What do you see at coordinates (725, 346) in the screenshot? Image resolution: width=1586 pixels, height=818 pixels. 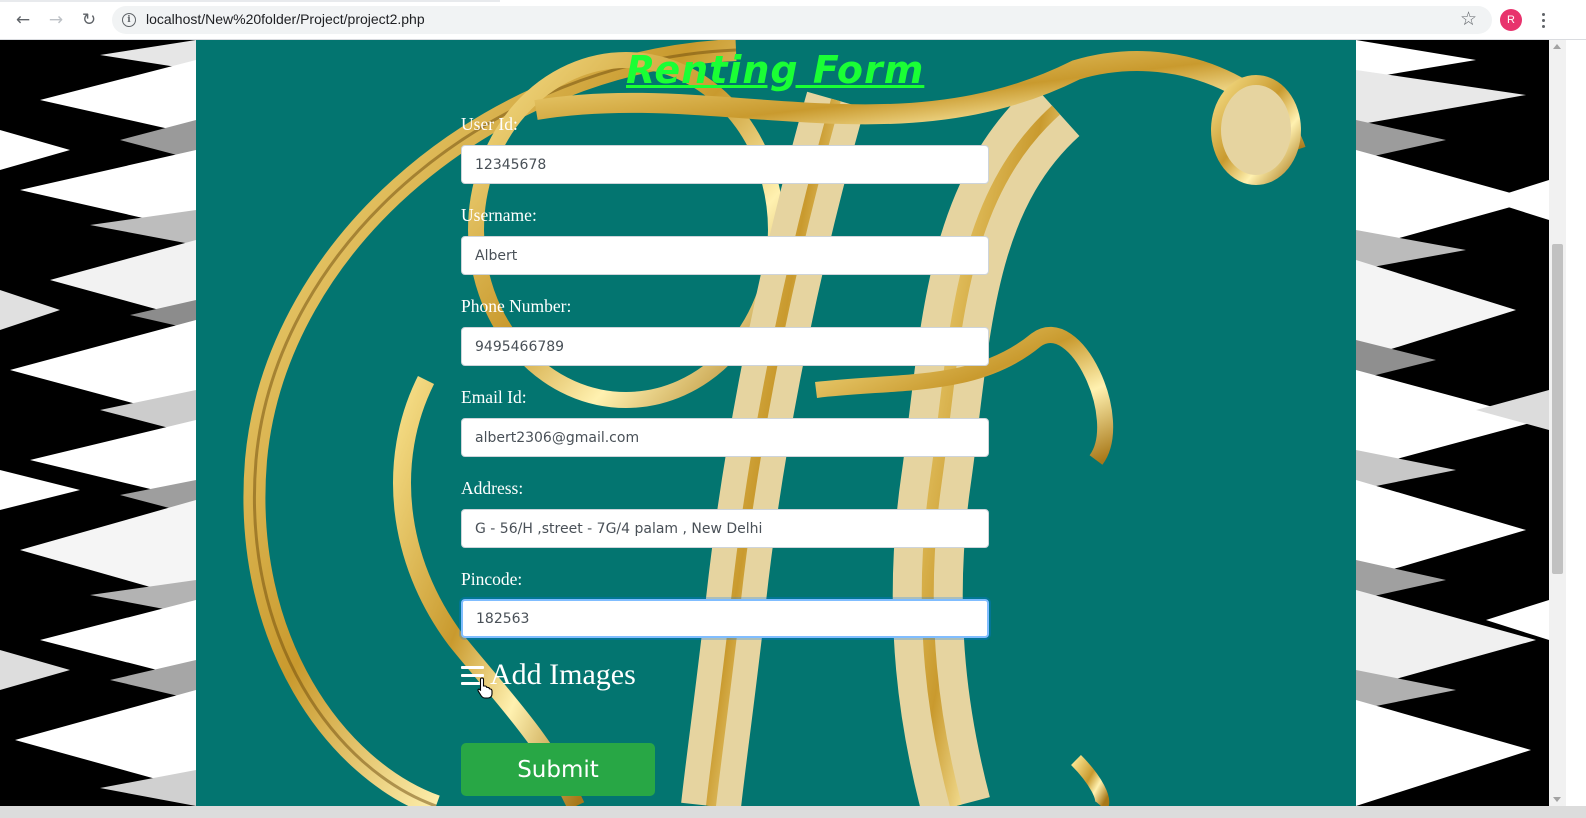 I see `phone-number-field: 9495466789` at bounding box center [725, 346].